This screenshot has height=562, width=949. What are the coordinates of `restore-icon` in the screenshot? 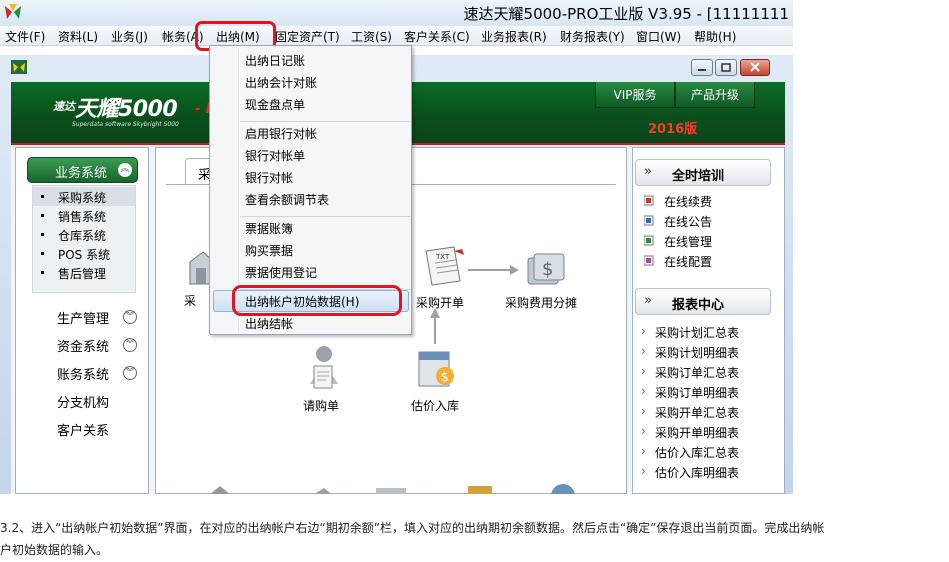 It's located at (726, 67).